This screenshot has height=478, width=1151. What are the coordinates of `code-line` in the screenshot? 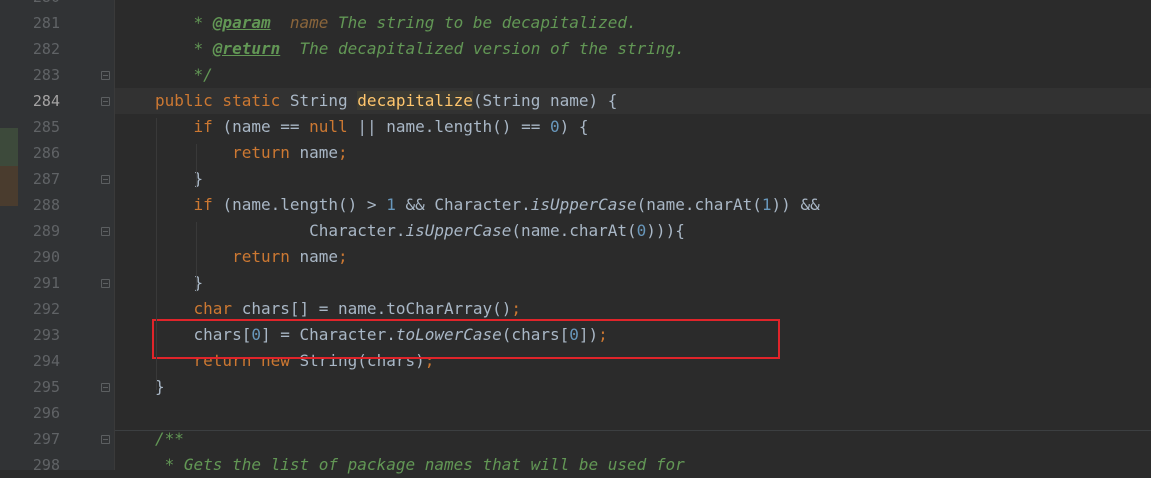 It's located at (633, 413).